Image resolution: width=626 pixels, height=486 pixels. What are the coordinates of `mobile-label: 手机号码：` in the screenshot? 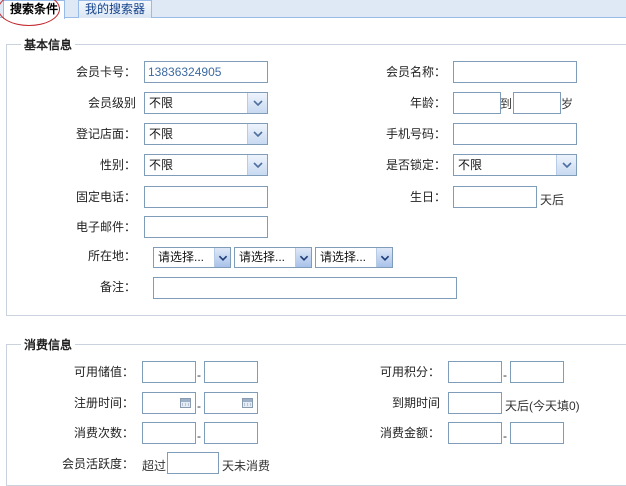 It's located at (415, 134).